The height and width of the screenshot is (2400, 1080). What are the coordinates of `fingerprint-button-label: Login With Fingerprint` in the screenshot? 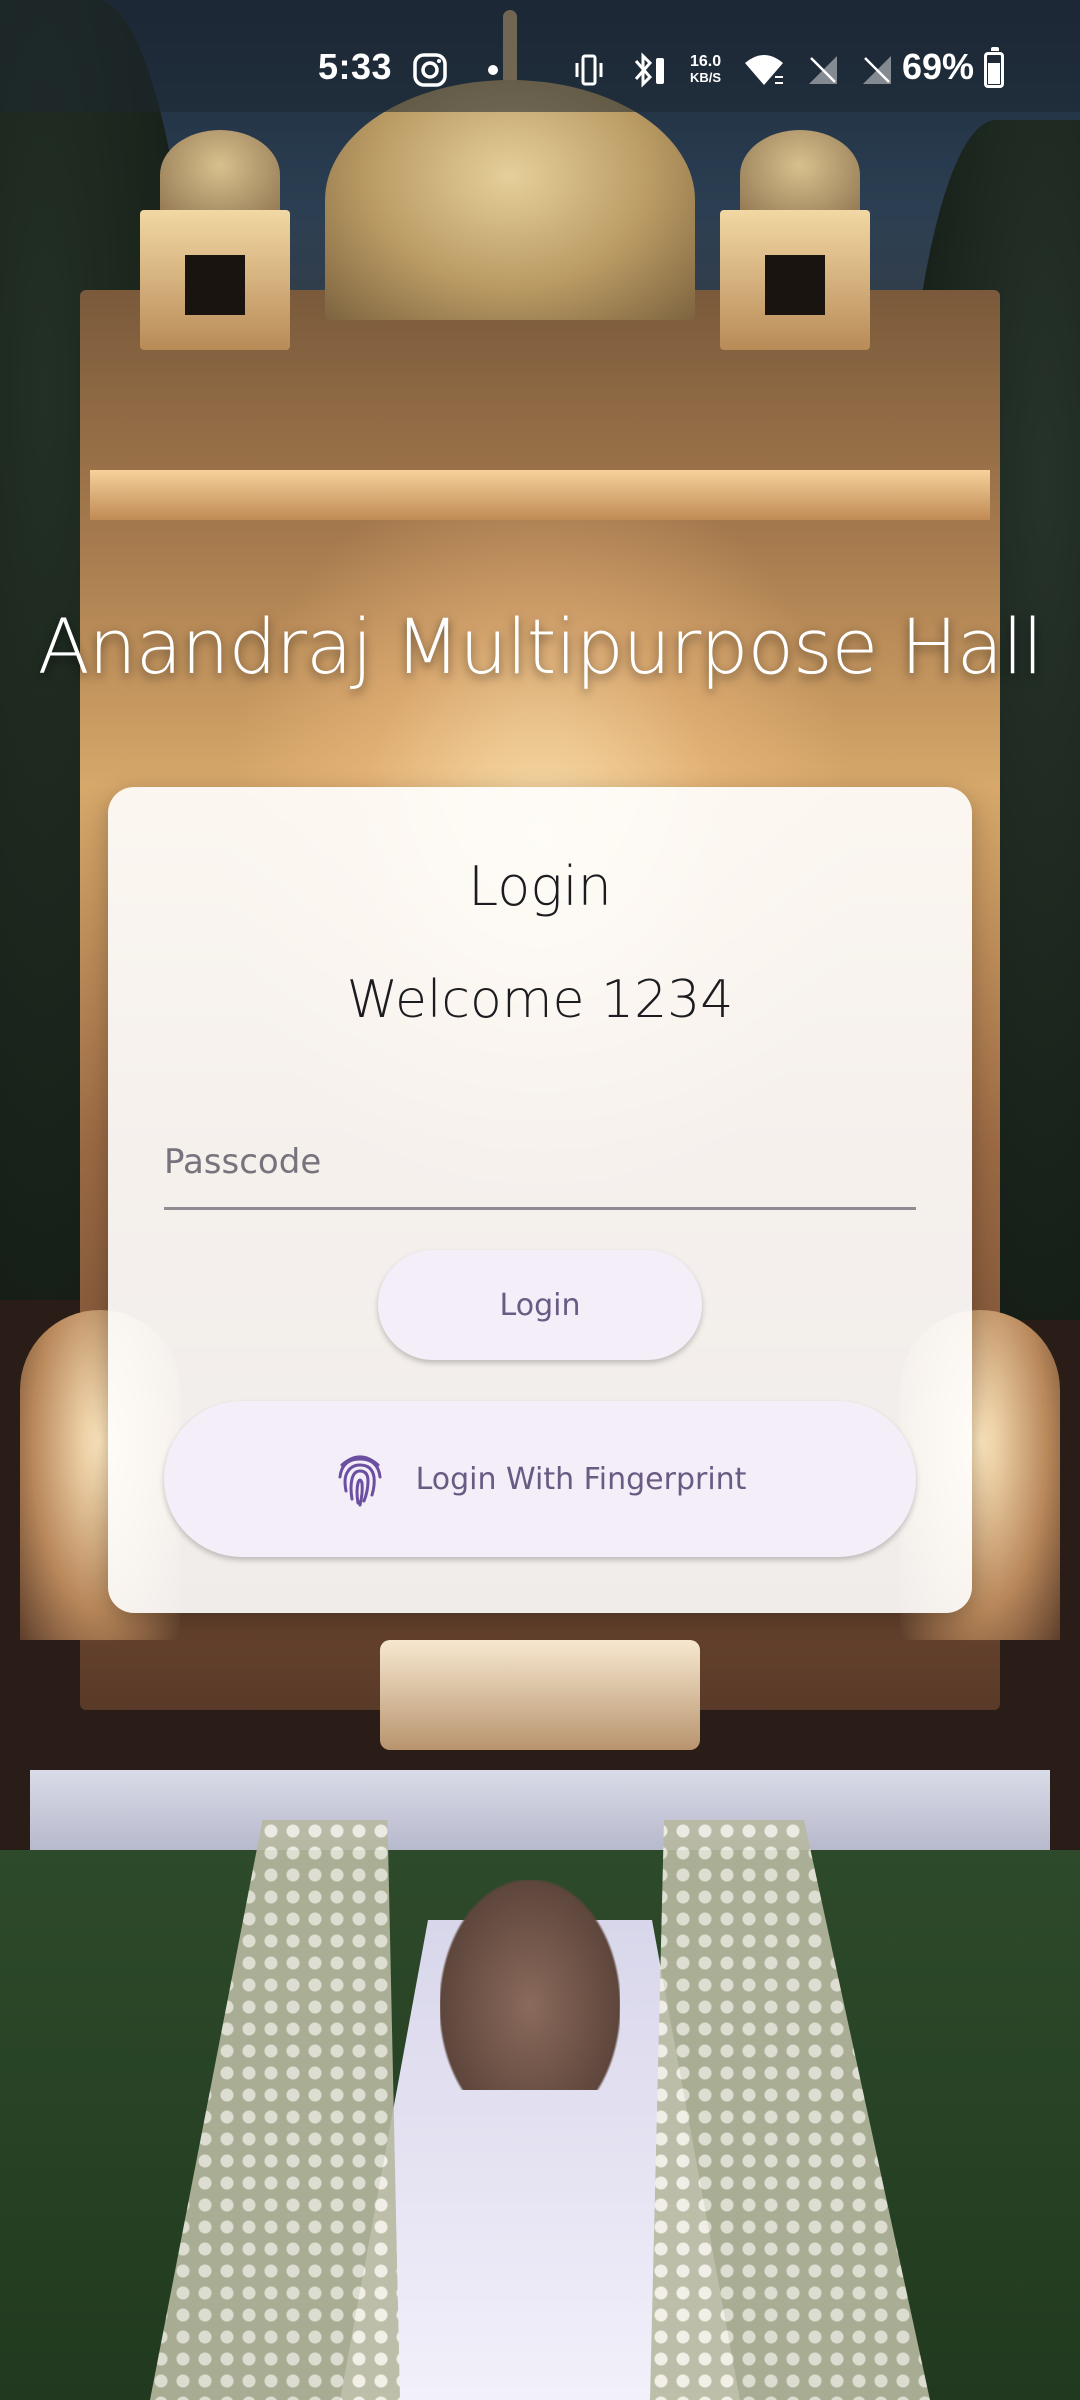 It's located at (581, 1479).